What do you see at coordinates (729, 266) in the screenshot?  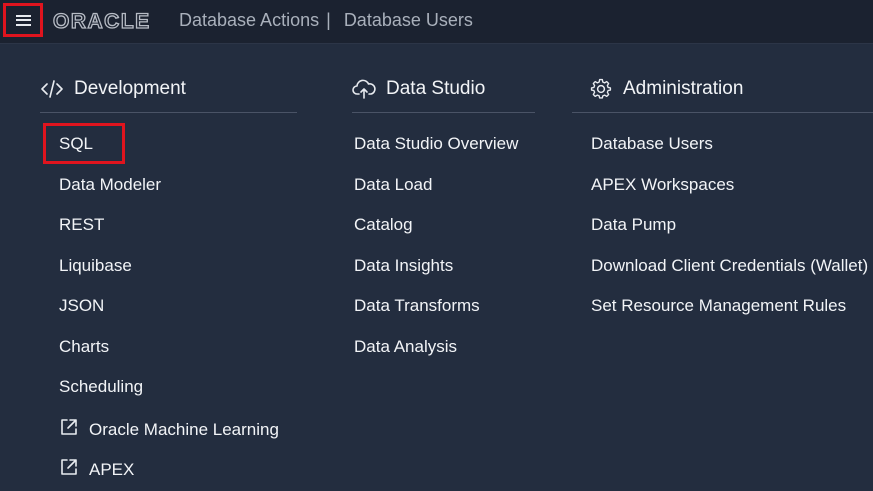 I see `menu-item-download-client-credentials: Download Client Credentials (Wallet)` at bounding box center [729, 266].